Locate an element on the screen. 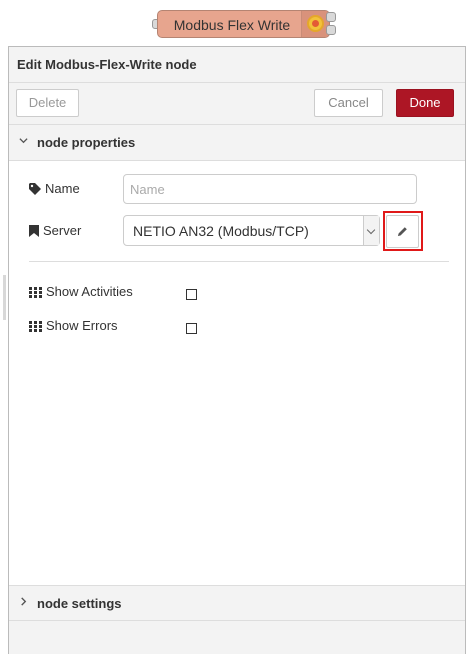  chevron-right-icon is located at coordinates (23, 603).